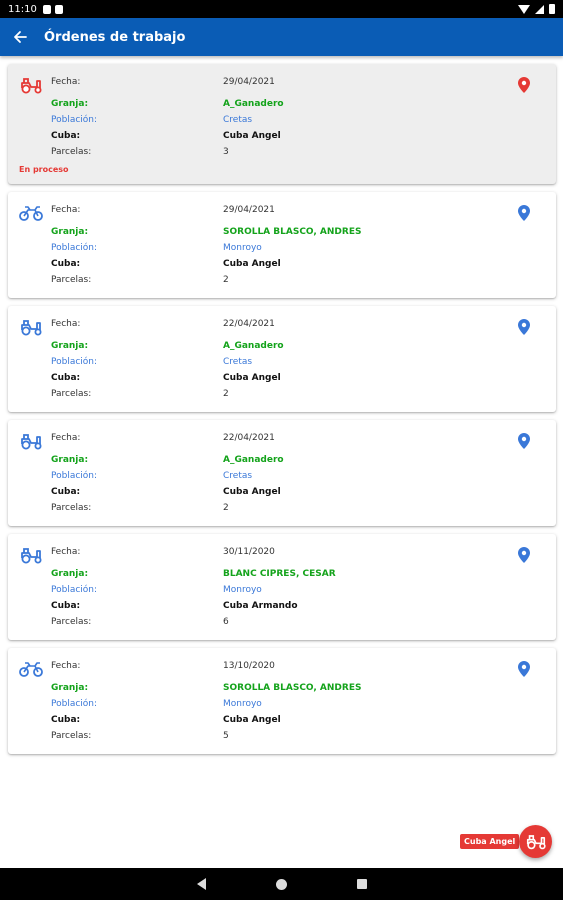 This screenshot has width=563, height=900. What do you see at coordinates (552, 9) in the screenshot?
I see `battery-icon` at bounding box center [552, 9].